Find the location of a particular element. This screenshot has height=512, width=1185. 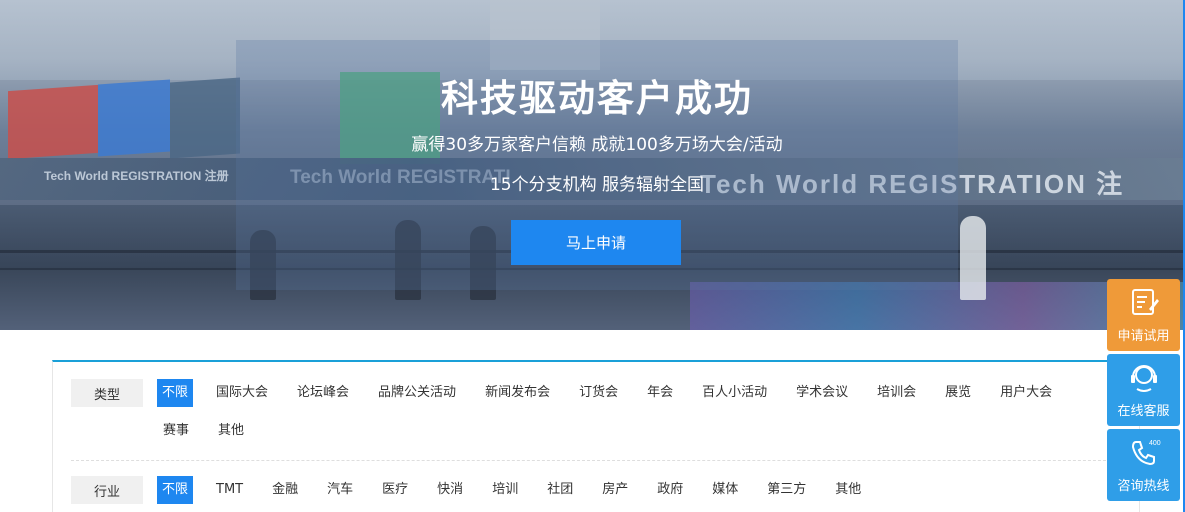

form-edit-icon is located at coordinates (1145, 302).